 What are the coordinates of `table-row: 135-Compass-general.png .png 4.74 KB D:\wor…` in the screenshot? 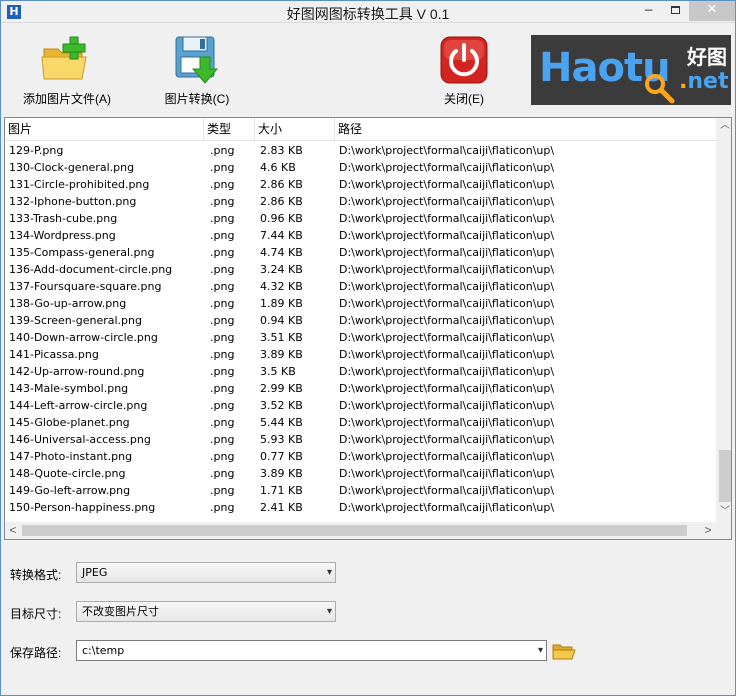 It's located at (360, 252).